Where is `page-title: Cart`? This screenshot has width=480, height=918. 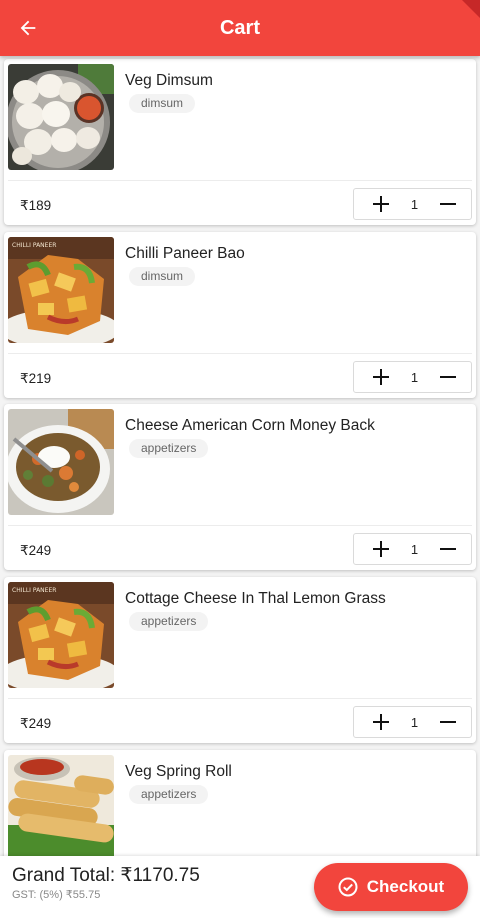
page-title: Cart is located at coordinates (239, 27).